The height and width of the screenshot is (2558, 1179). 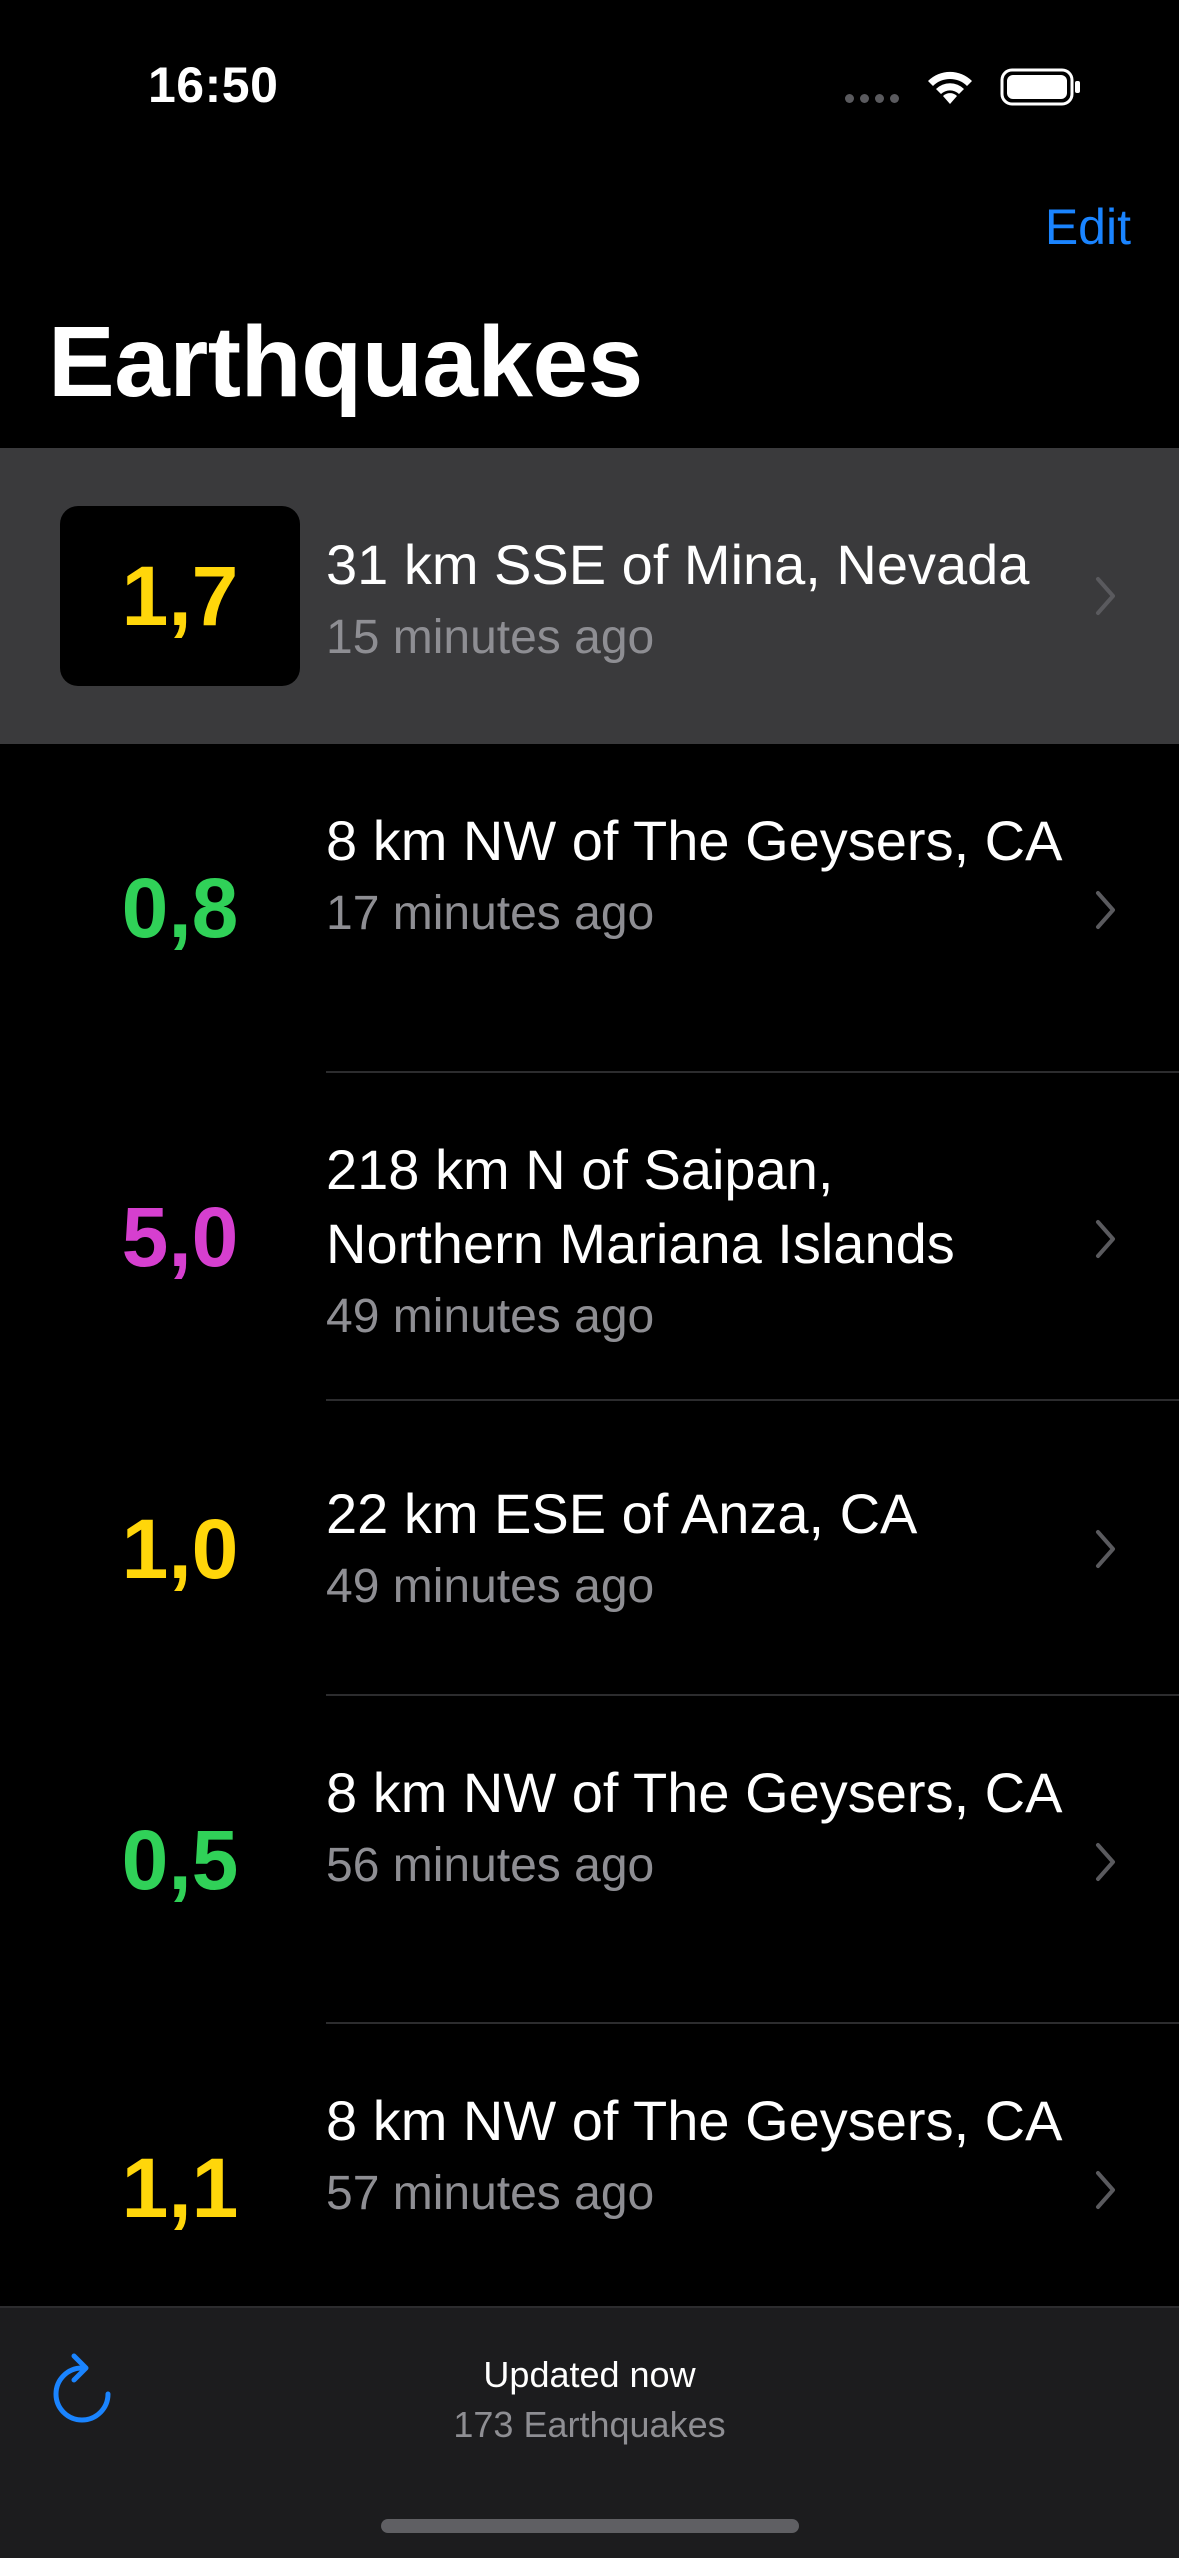 What do you see at coordinates (678, 564) in the screenshot?
I see `quake-place: 31 km SSE of Mina, Nevada` at bounding box center [678, 564].